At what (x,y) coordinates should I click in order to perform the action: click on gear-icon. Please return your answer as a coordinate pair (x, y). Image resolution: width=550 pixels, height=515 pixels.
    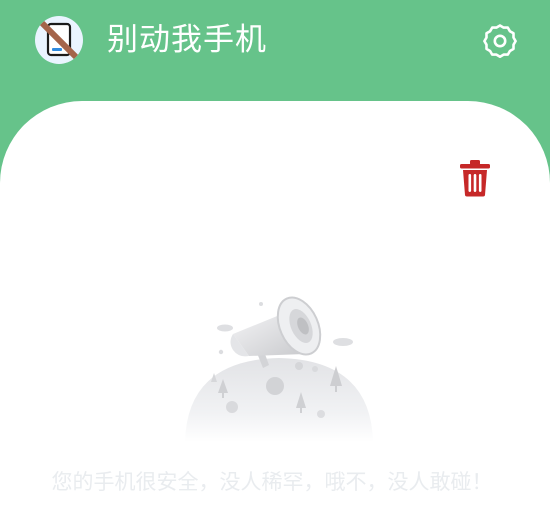
    Looking at the image, I should click on (500, 40).